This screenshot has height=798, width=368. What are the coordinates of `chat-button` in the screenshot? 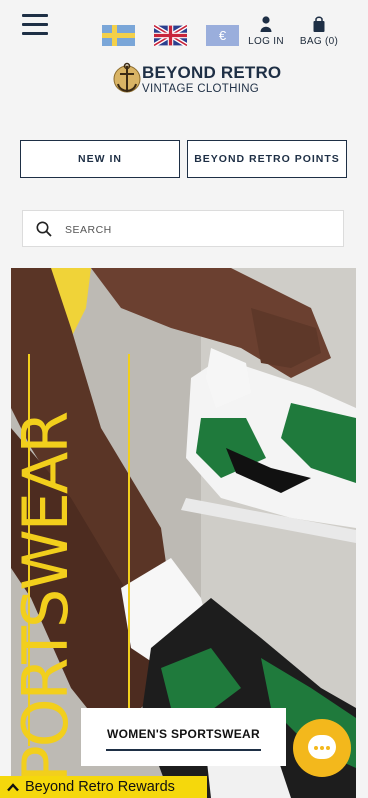 It's located at (322, 748).